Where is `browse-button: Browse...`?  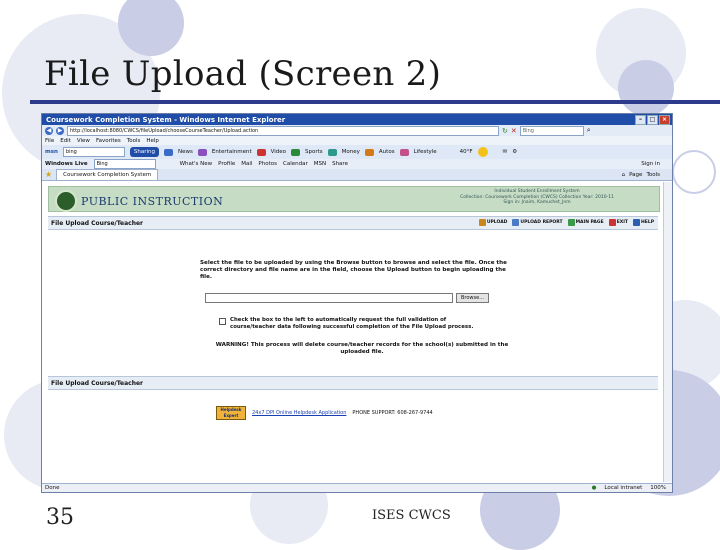
browse-button: Browse... is located at coordinates (472, 298).